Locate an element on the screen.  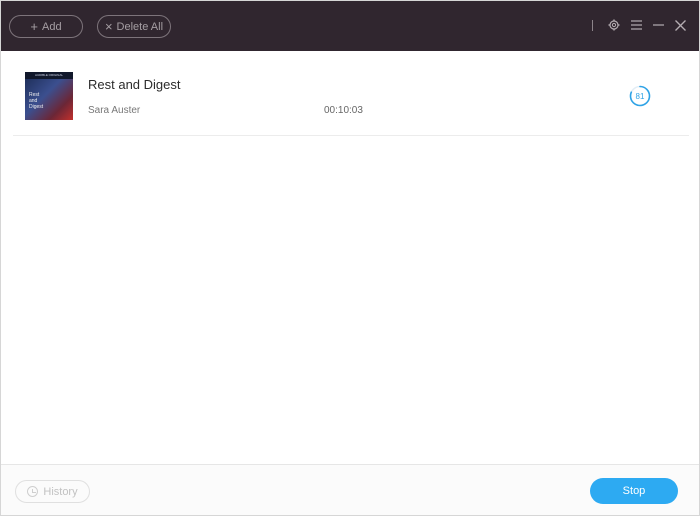
task-duration: 00:10:03 is located at coordinates (343, 110).